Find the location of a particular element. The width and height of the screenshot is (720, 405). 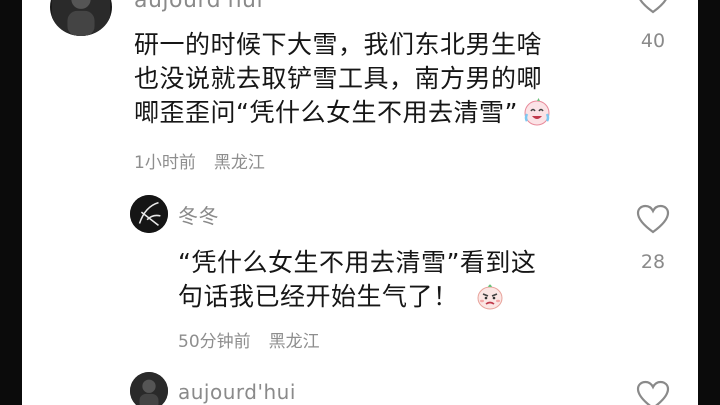

comment-line: 唧歪歪问“凭什么女生不用去清雪” is located at coordinates (343, 113).